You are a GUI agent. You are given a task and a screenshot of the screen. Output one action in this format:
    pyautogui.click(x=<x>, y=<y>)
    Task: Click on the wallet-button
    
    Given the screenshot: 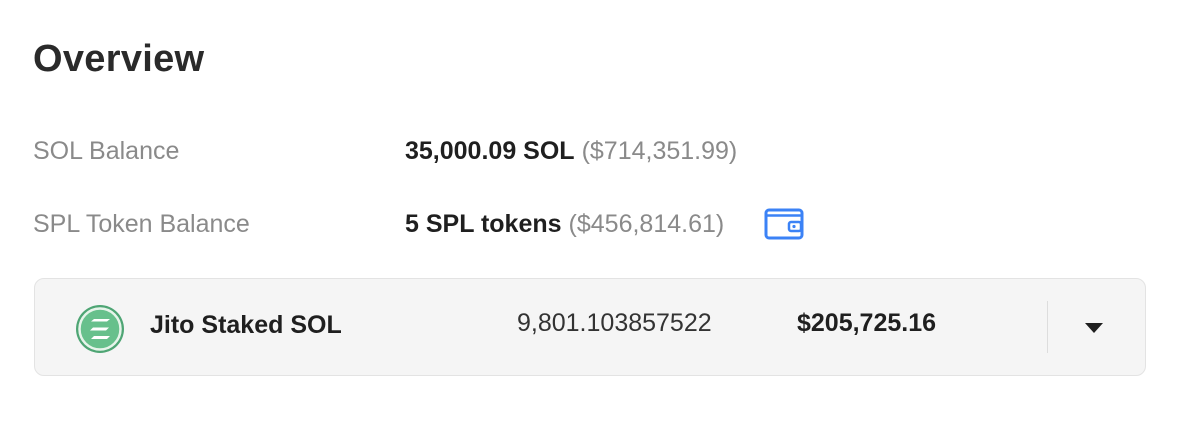 What is the action you would take?
    pyautogui.click(x=784, y=224)
    